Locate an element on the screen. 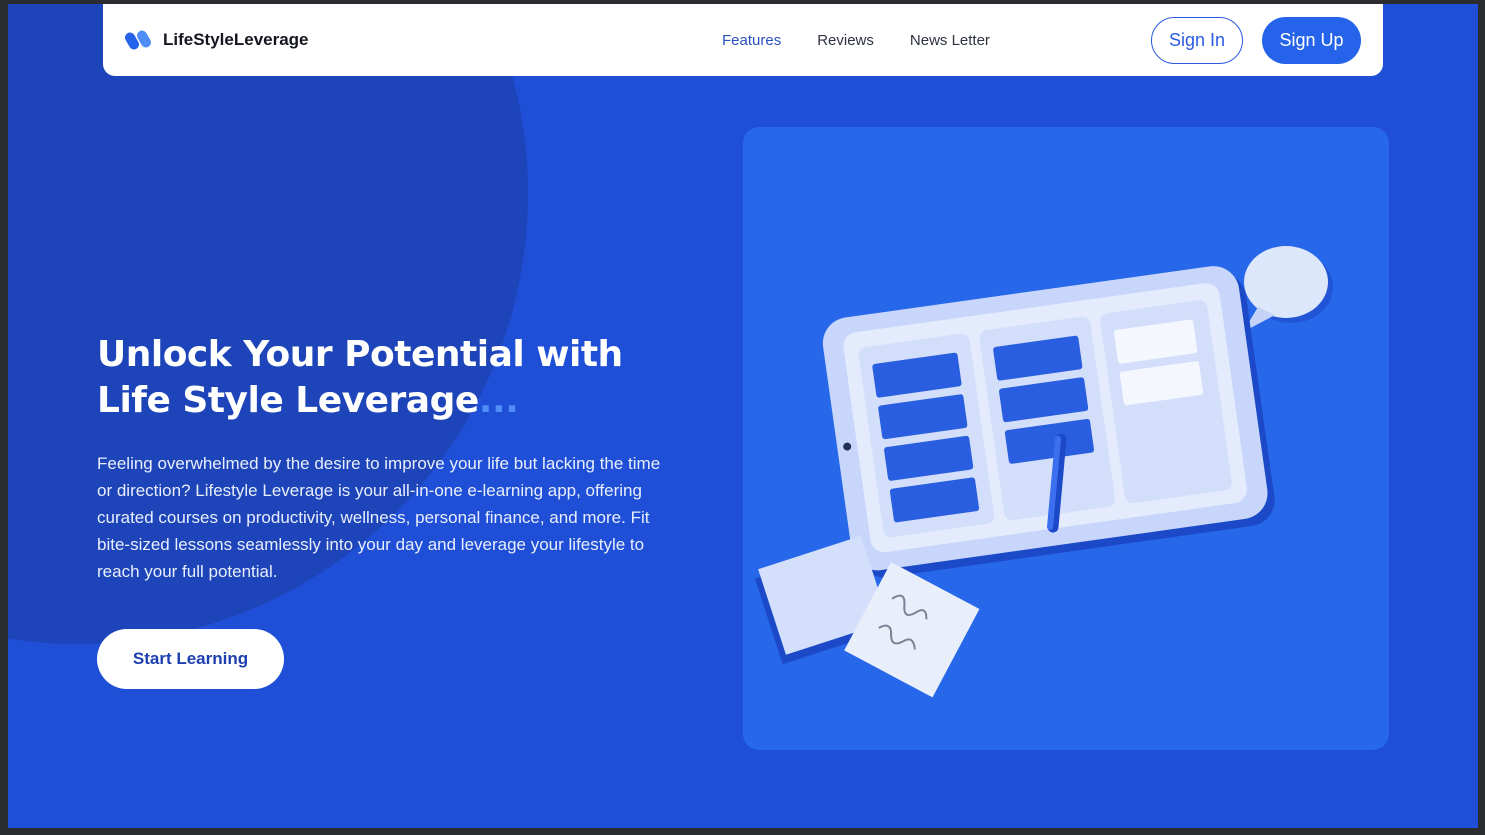 The image size is (1485, 835). tablet-icon is located at coordinates (1048, 422).